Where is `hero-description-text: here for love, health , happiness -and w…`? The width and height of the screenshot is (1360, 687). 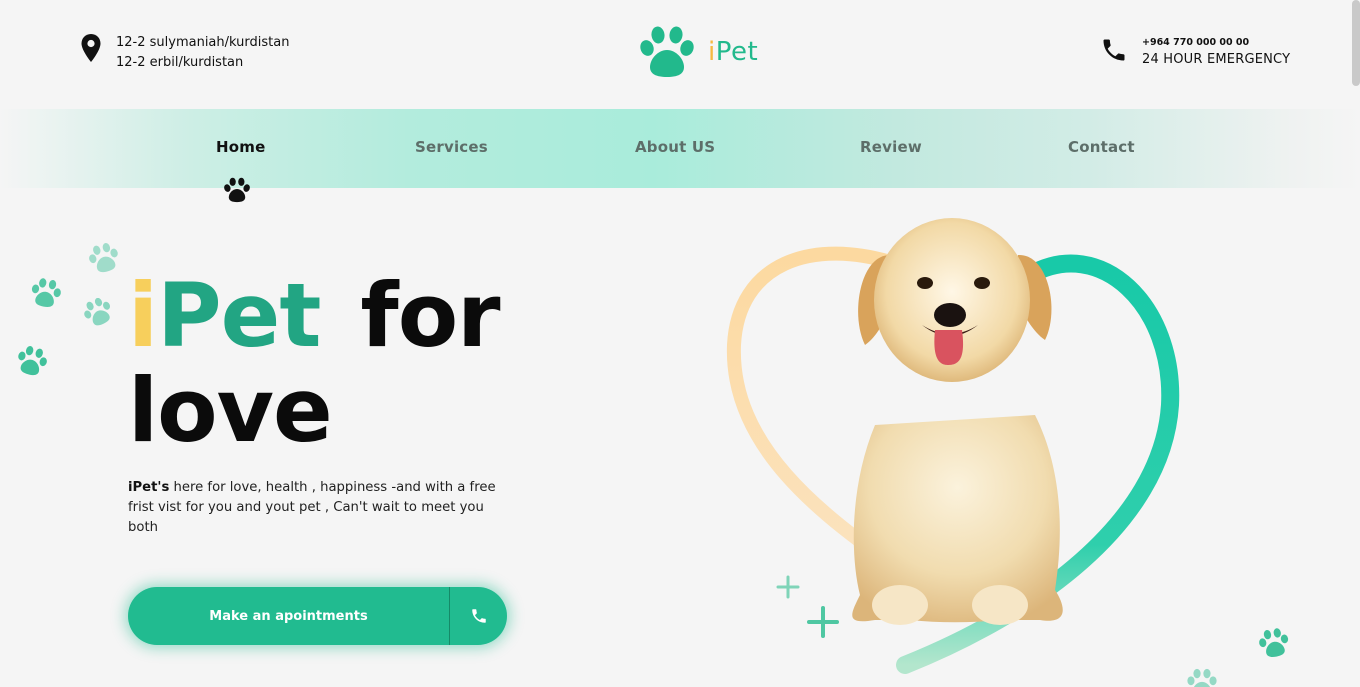
hero-description-text: here for love, health , happiness -and w… is located at coordinates (312, 507).